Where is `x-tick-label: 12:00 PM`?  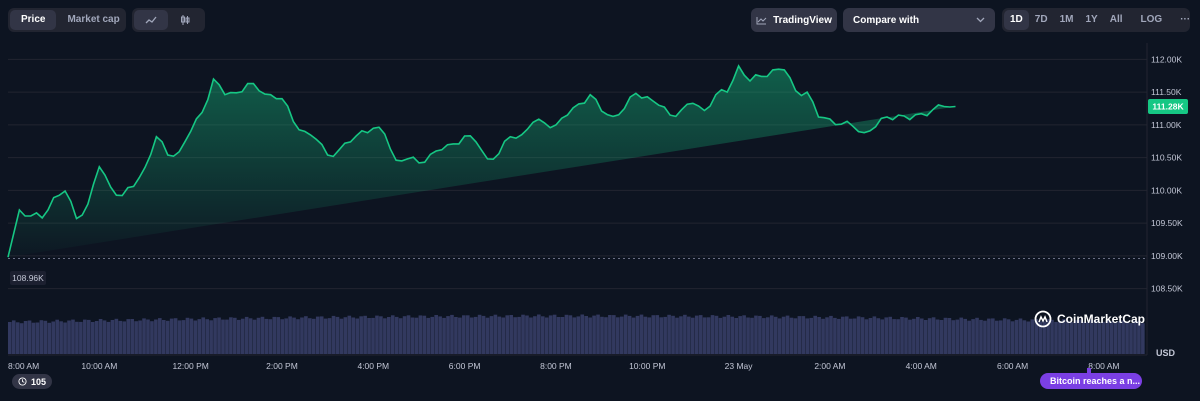 x-tick-label: 12:00 PM is located at coordinates (190, 366).